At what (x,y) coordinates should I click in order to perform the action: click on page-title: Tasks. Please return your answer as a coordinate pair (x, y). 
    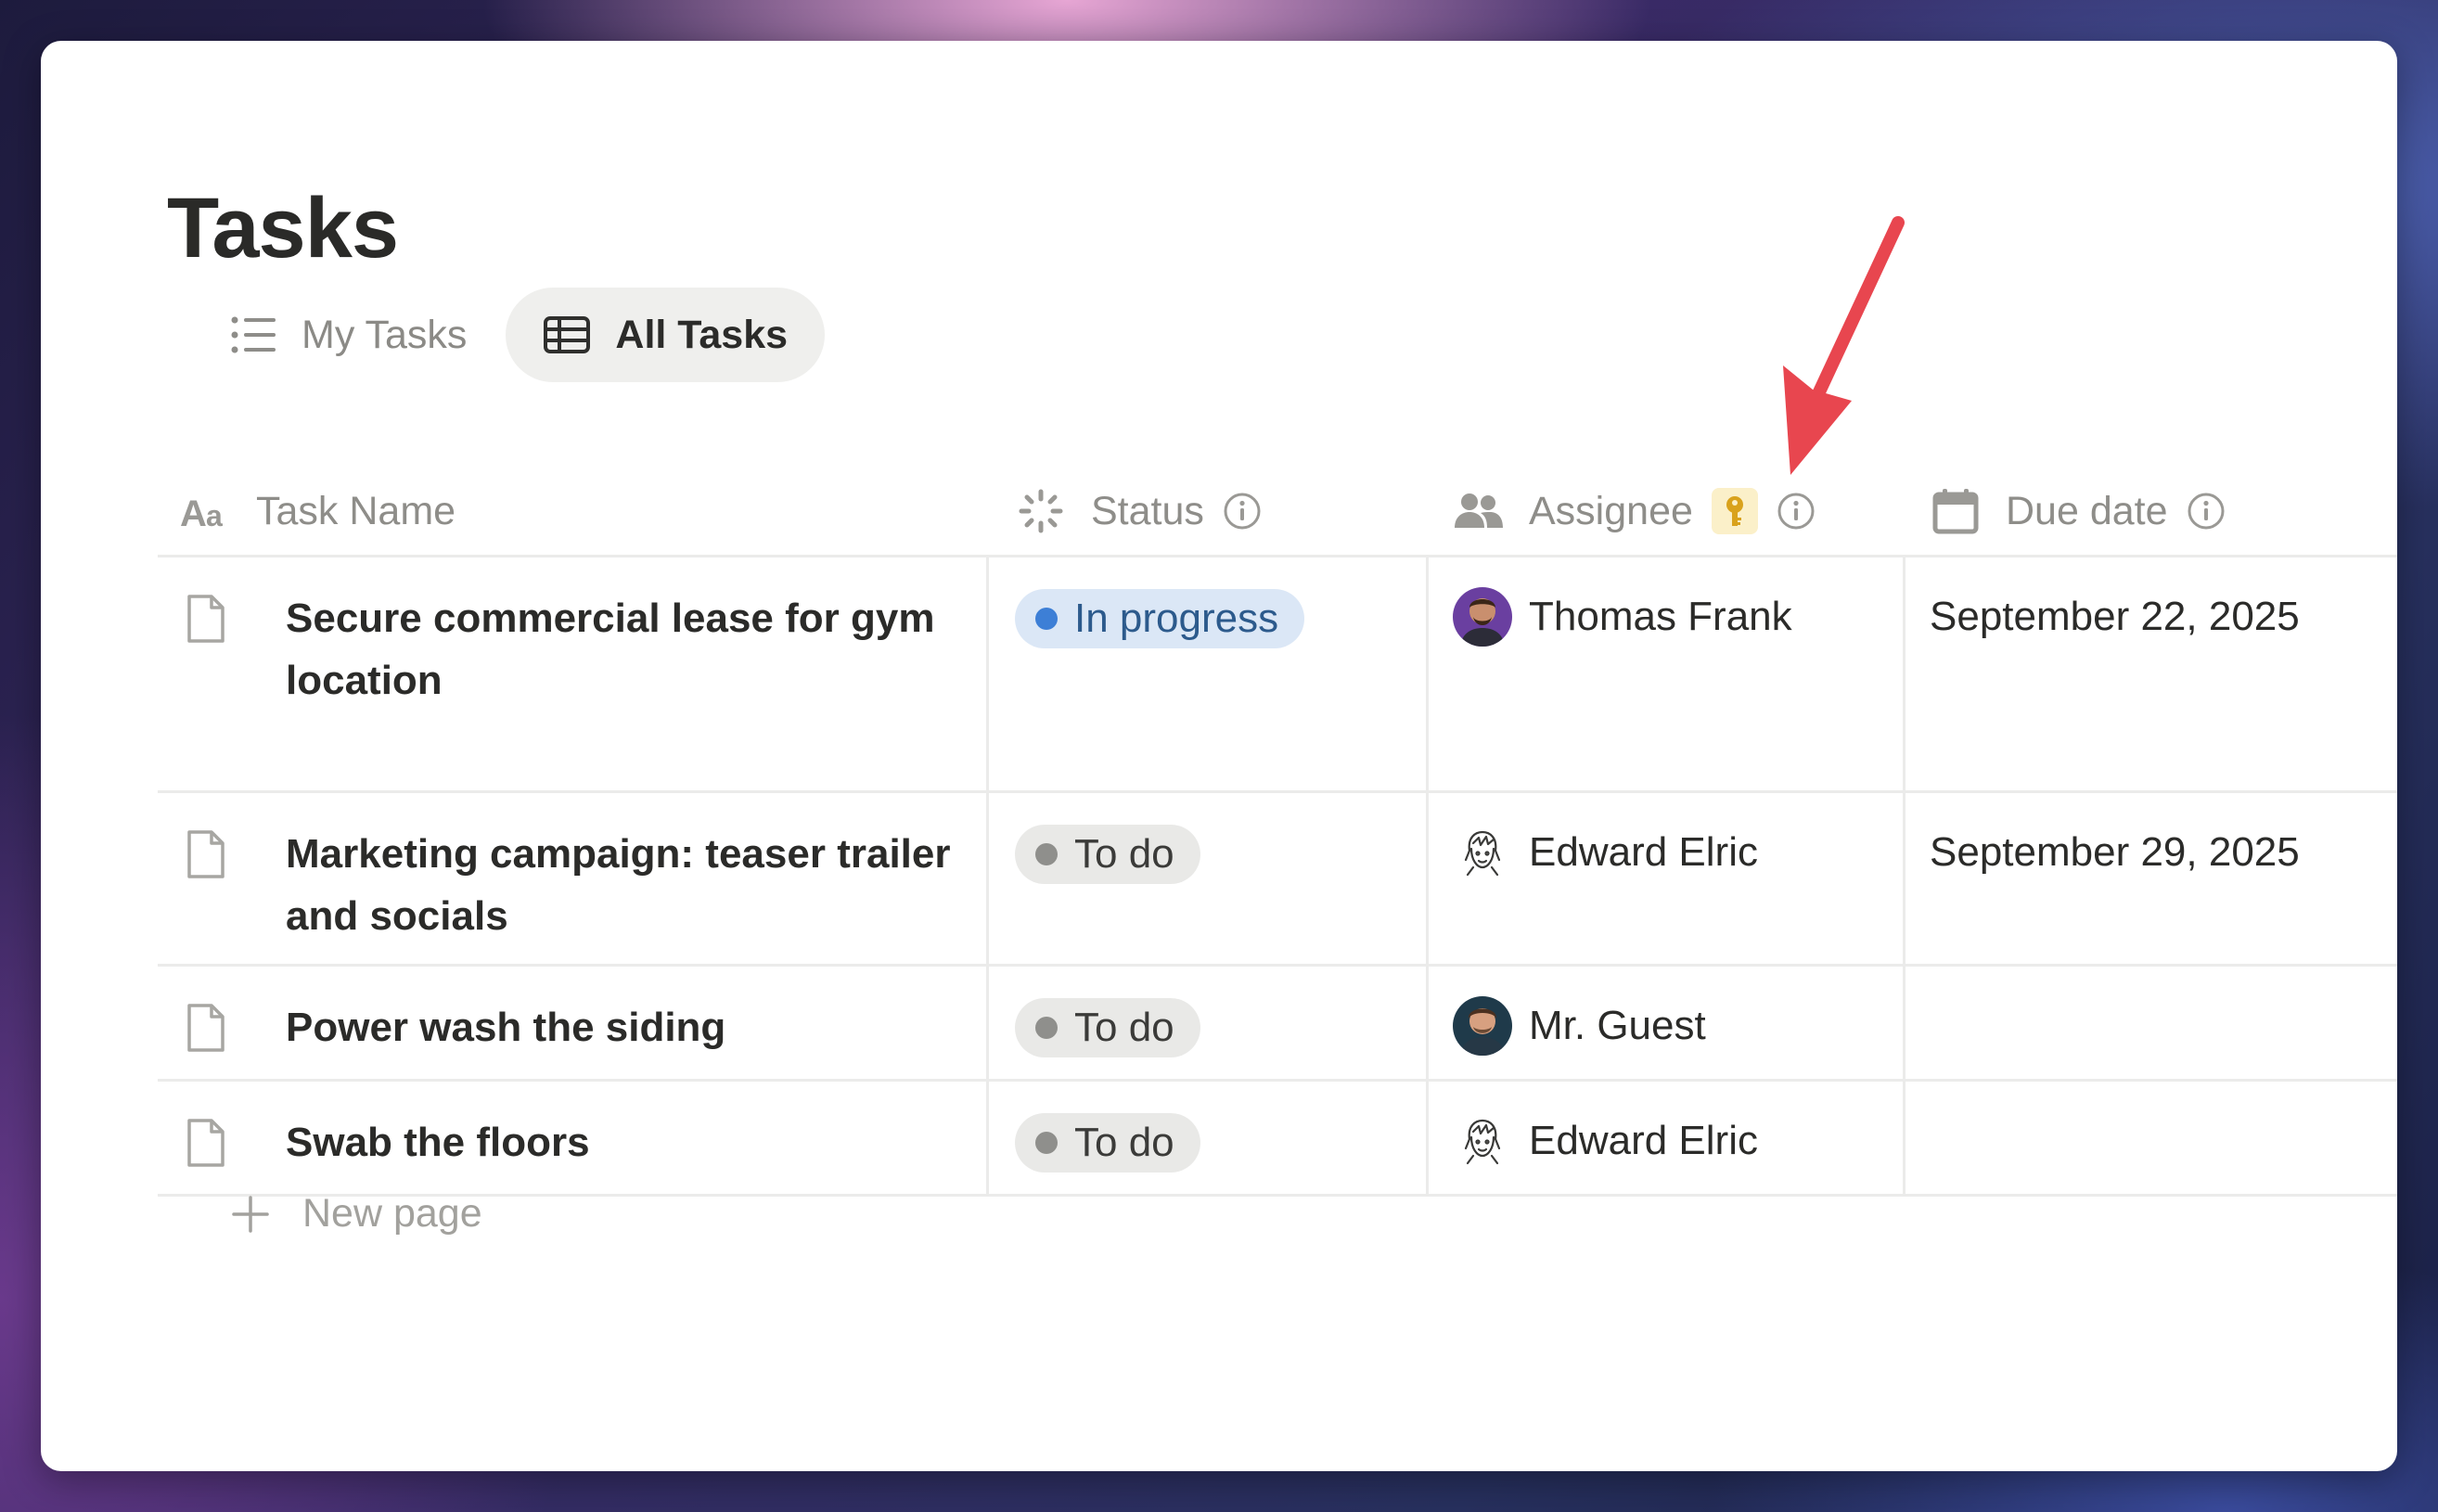
    Looking at the image, I should click on (283, 228).